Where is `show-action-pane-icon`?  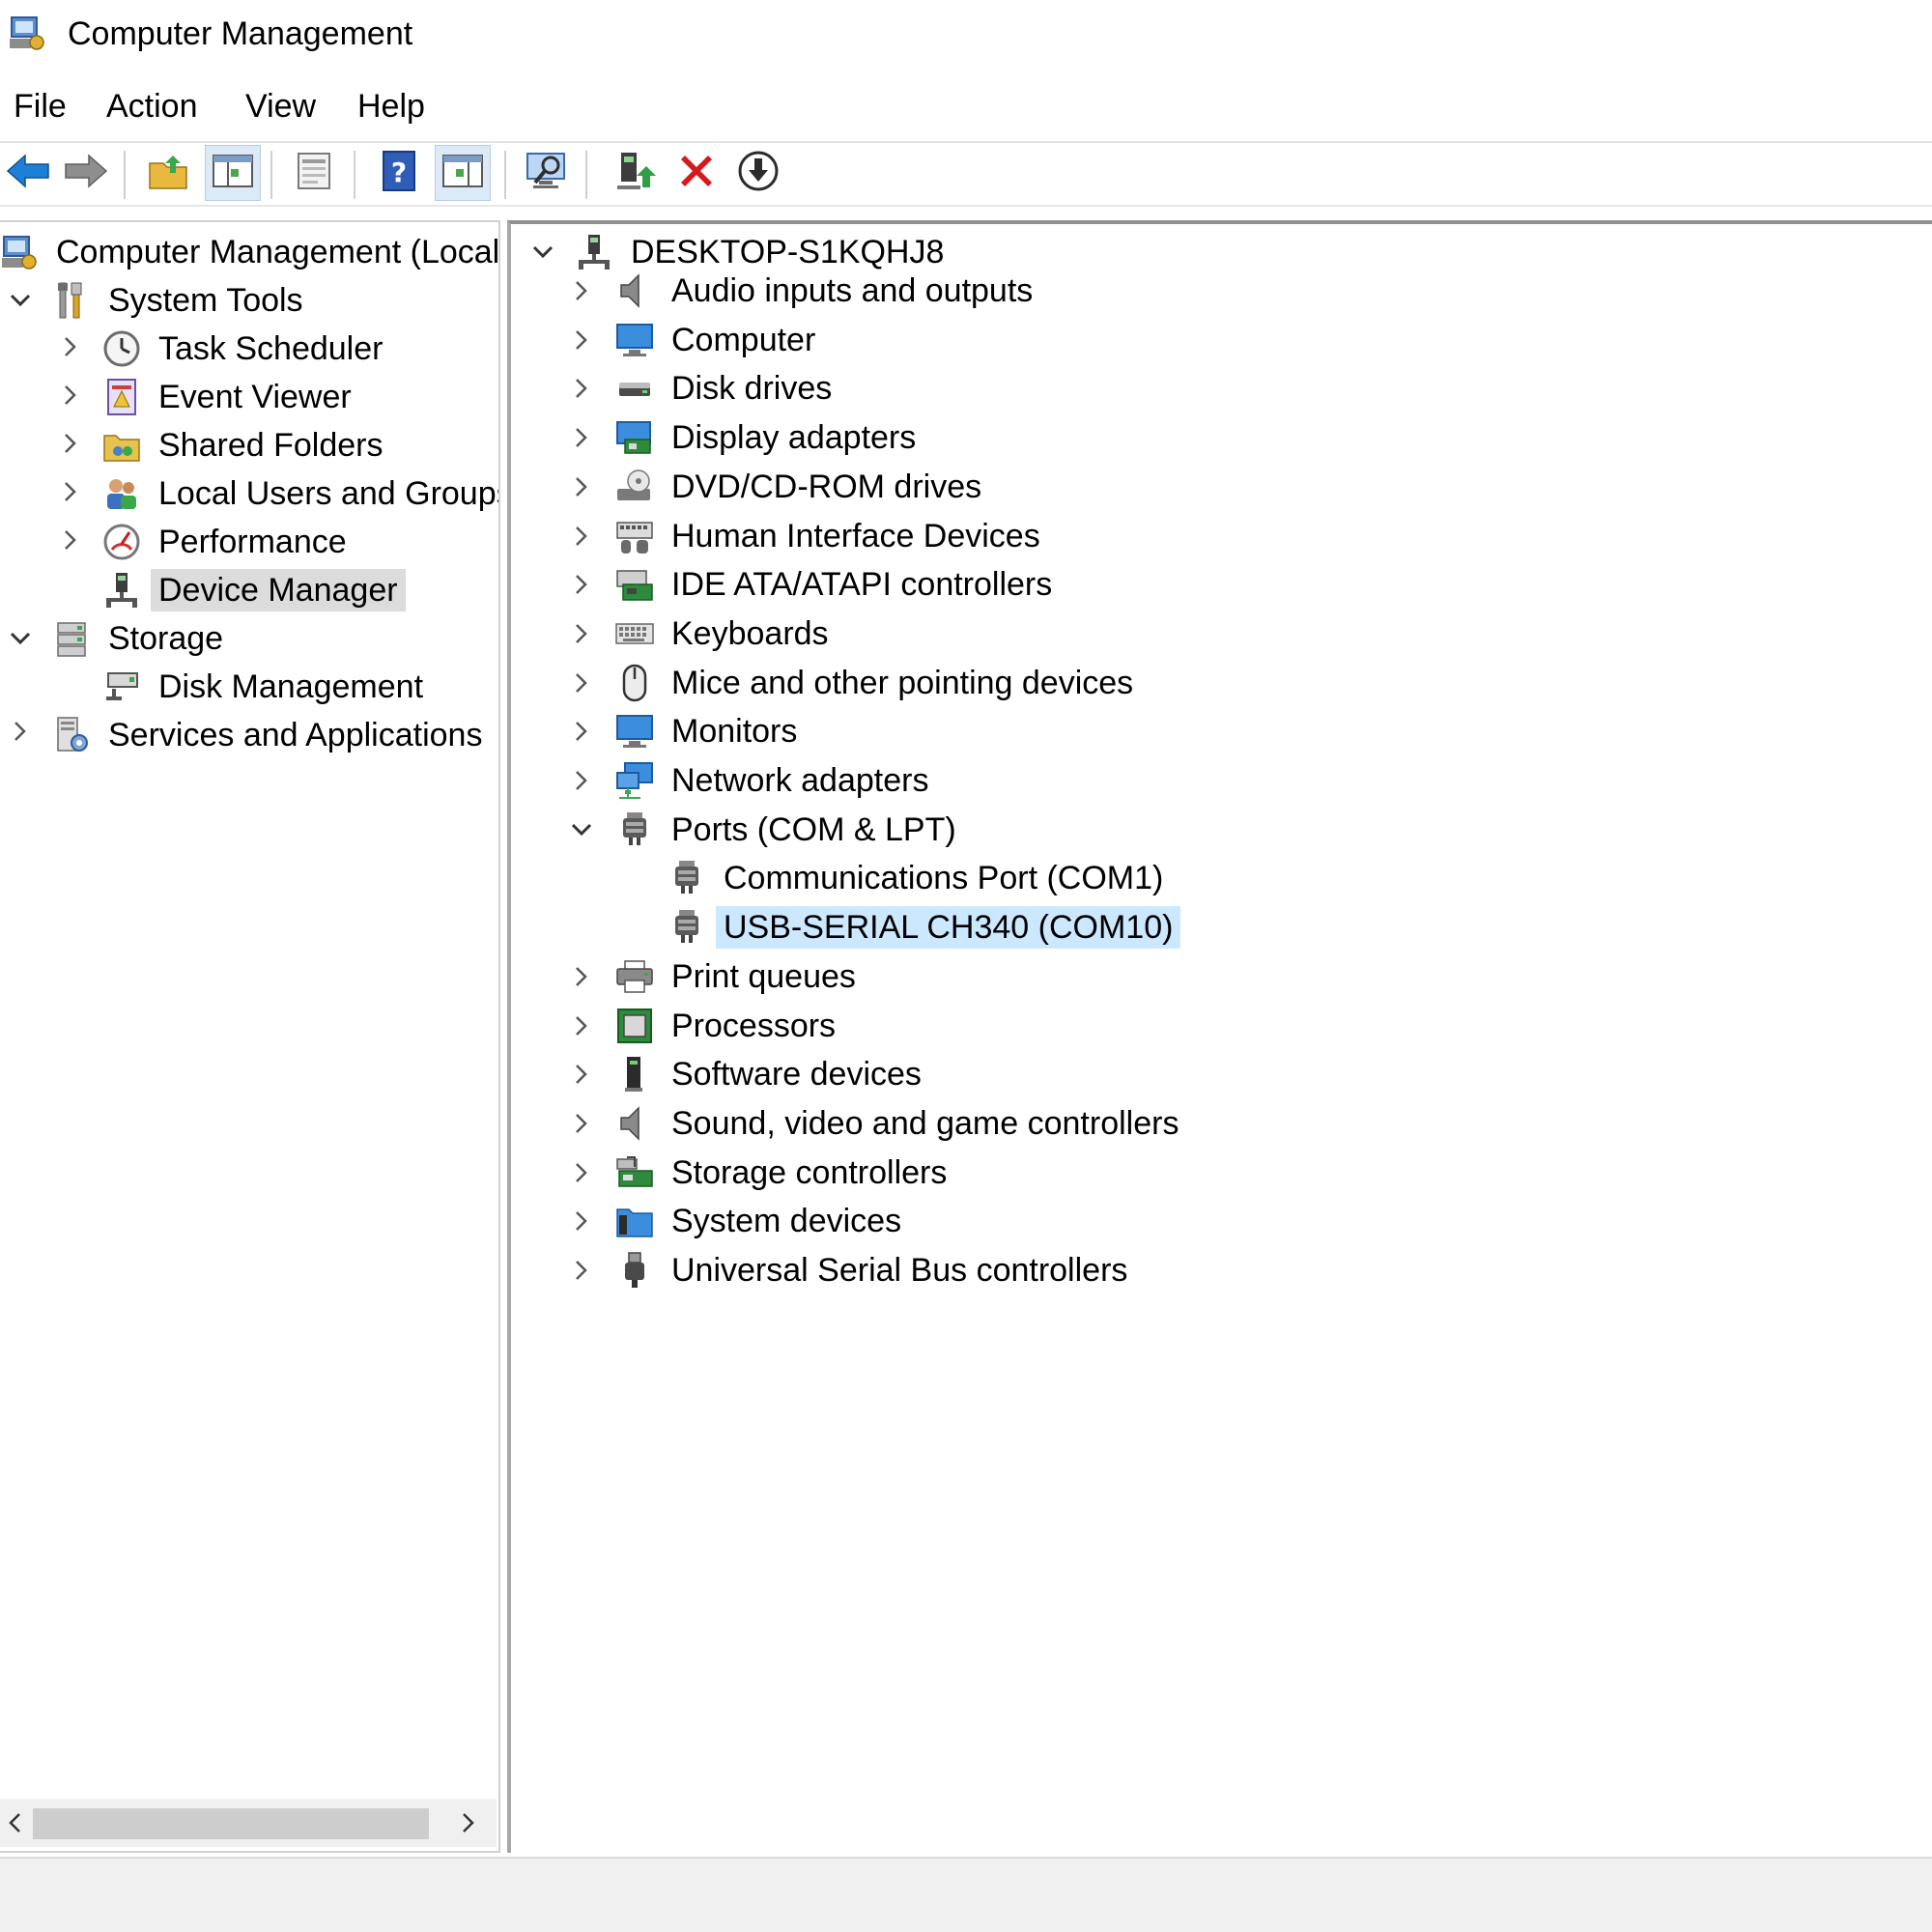 show-action-pane-icon is located at coordinates (462, 173).